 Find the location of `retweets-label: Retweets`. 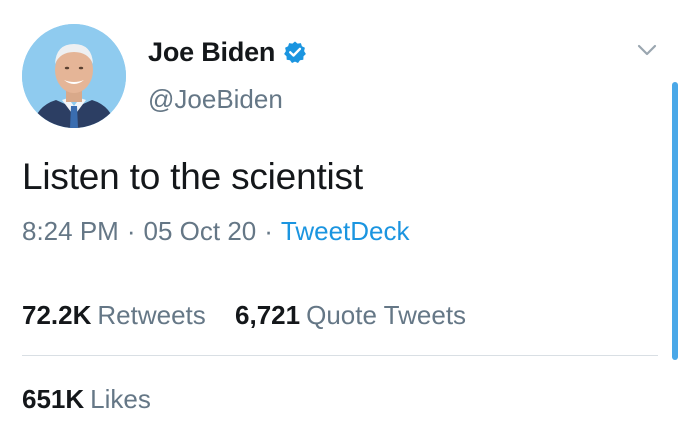

retweets-label: Retweets is located at coordinates (151, 315).